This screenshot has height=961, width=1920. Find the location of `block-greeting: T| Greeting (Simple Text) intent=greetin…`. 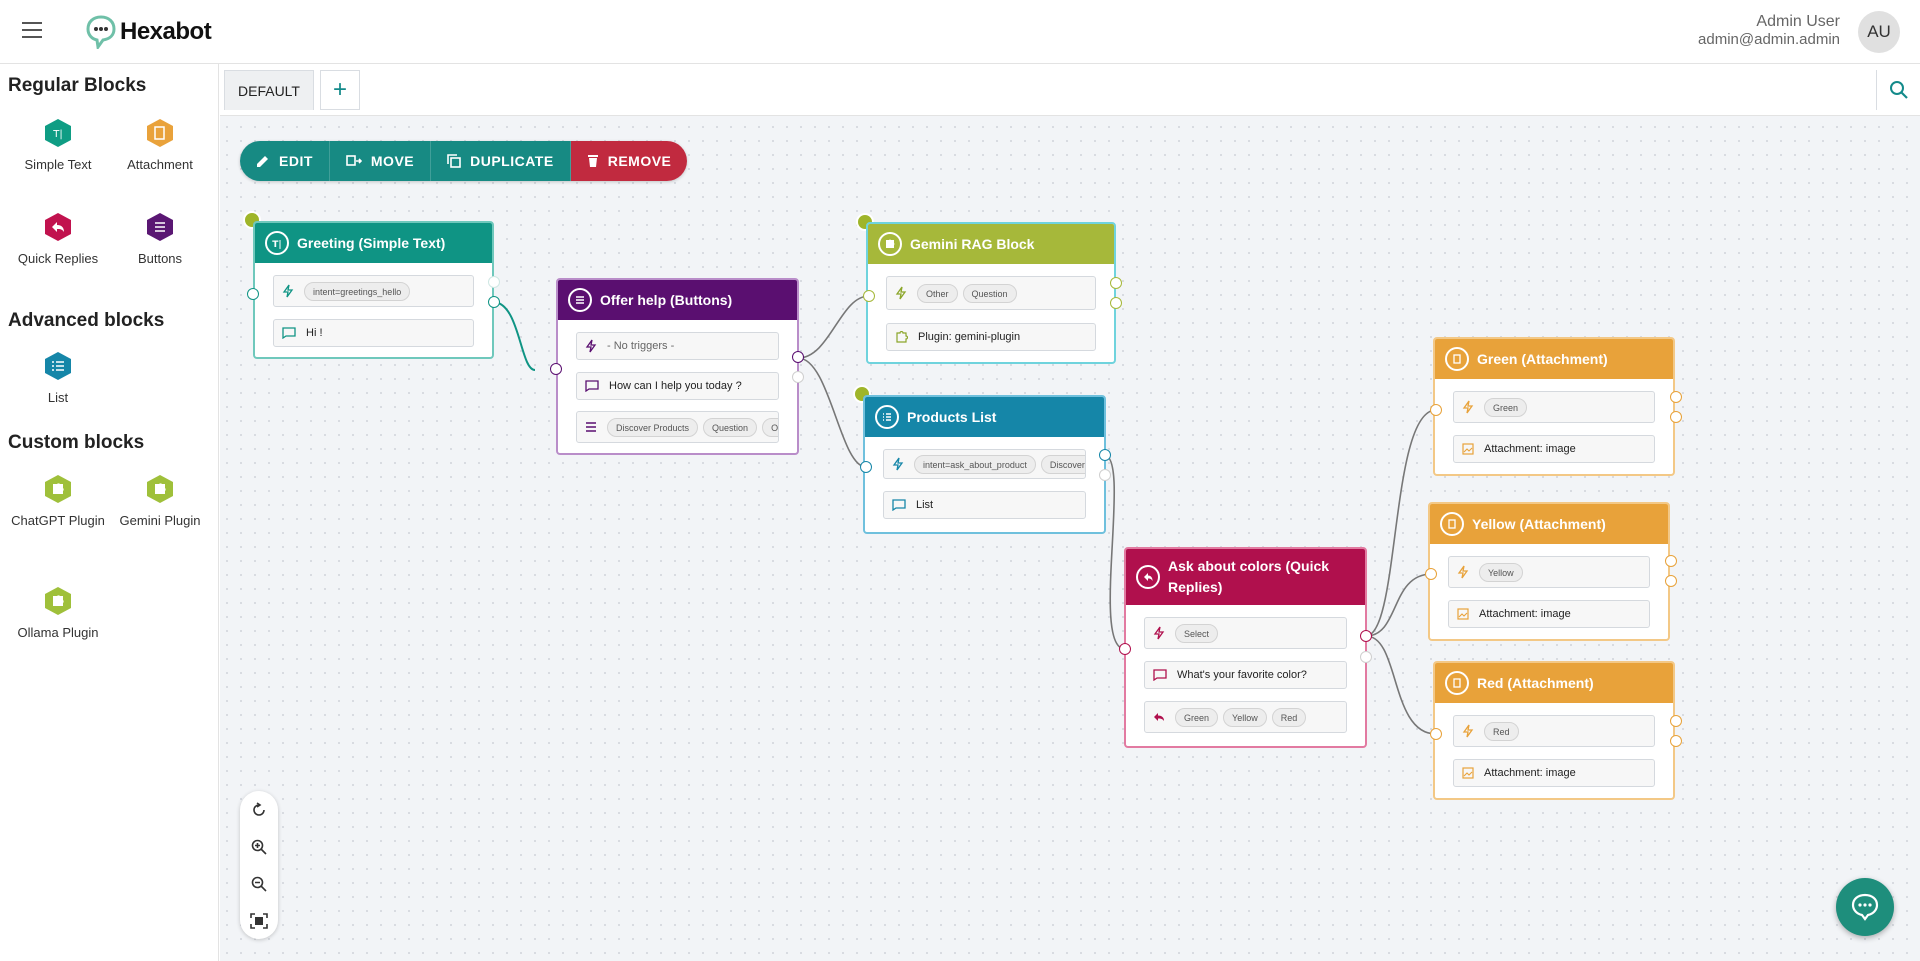

block-greeting: T| Greeting (Simple Text) intent=greetin… is located at coordinates (373, 290).